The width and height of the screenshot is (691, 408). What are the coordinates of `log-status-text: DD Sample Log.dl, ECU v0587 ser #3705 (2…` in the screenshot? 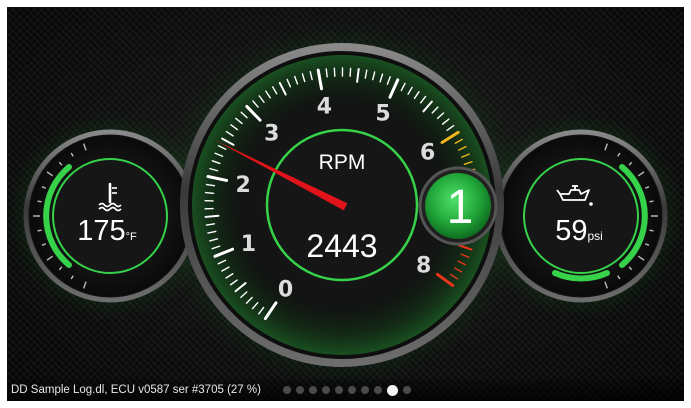 It's located at (136, 390).